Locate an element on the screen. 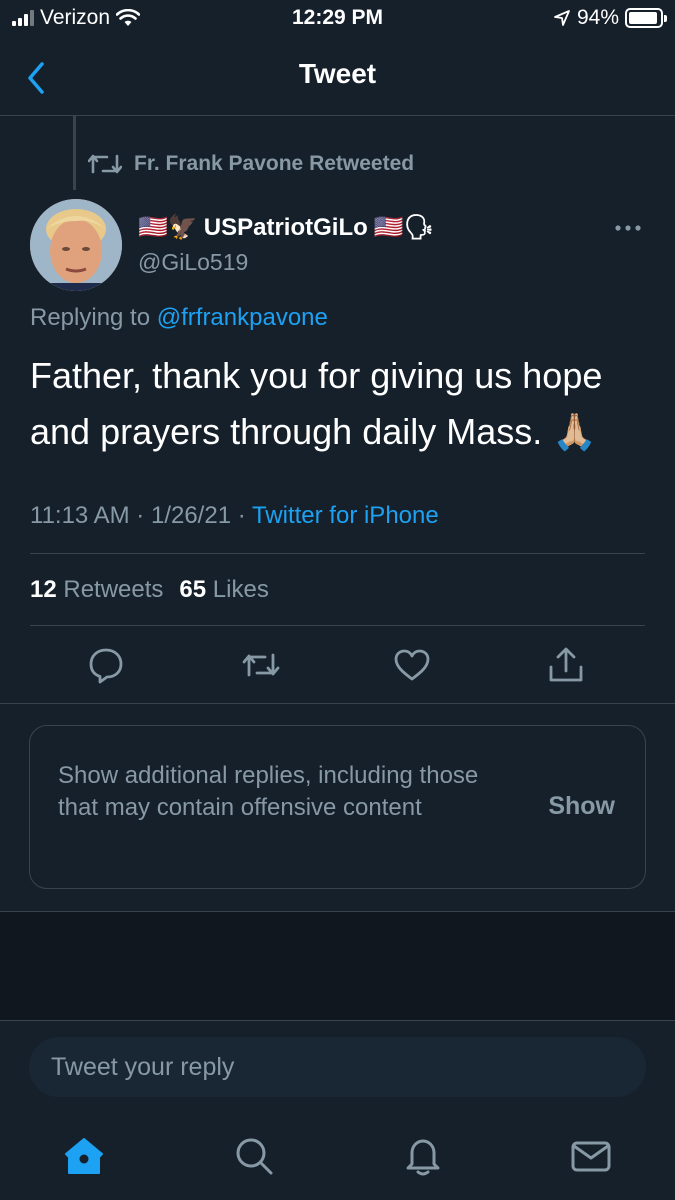 Image resolution: width=675 pixels, height=1200 pixels. reply-bar is located at coordinates (337, 1067).